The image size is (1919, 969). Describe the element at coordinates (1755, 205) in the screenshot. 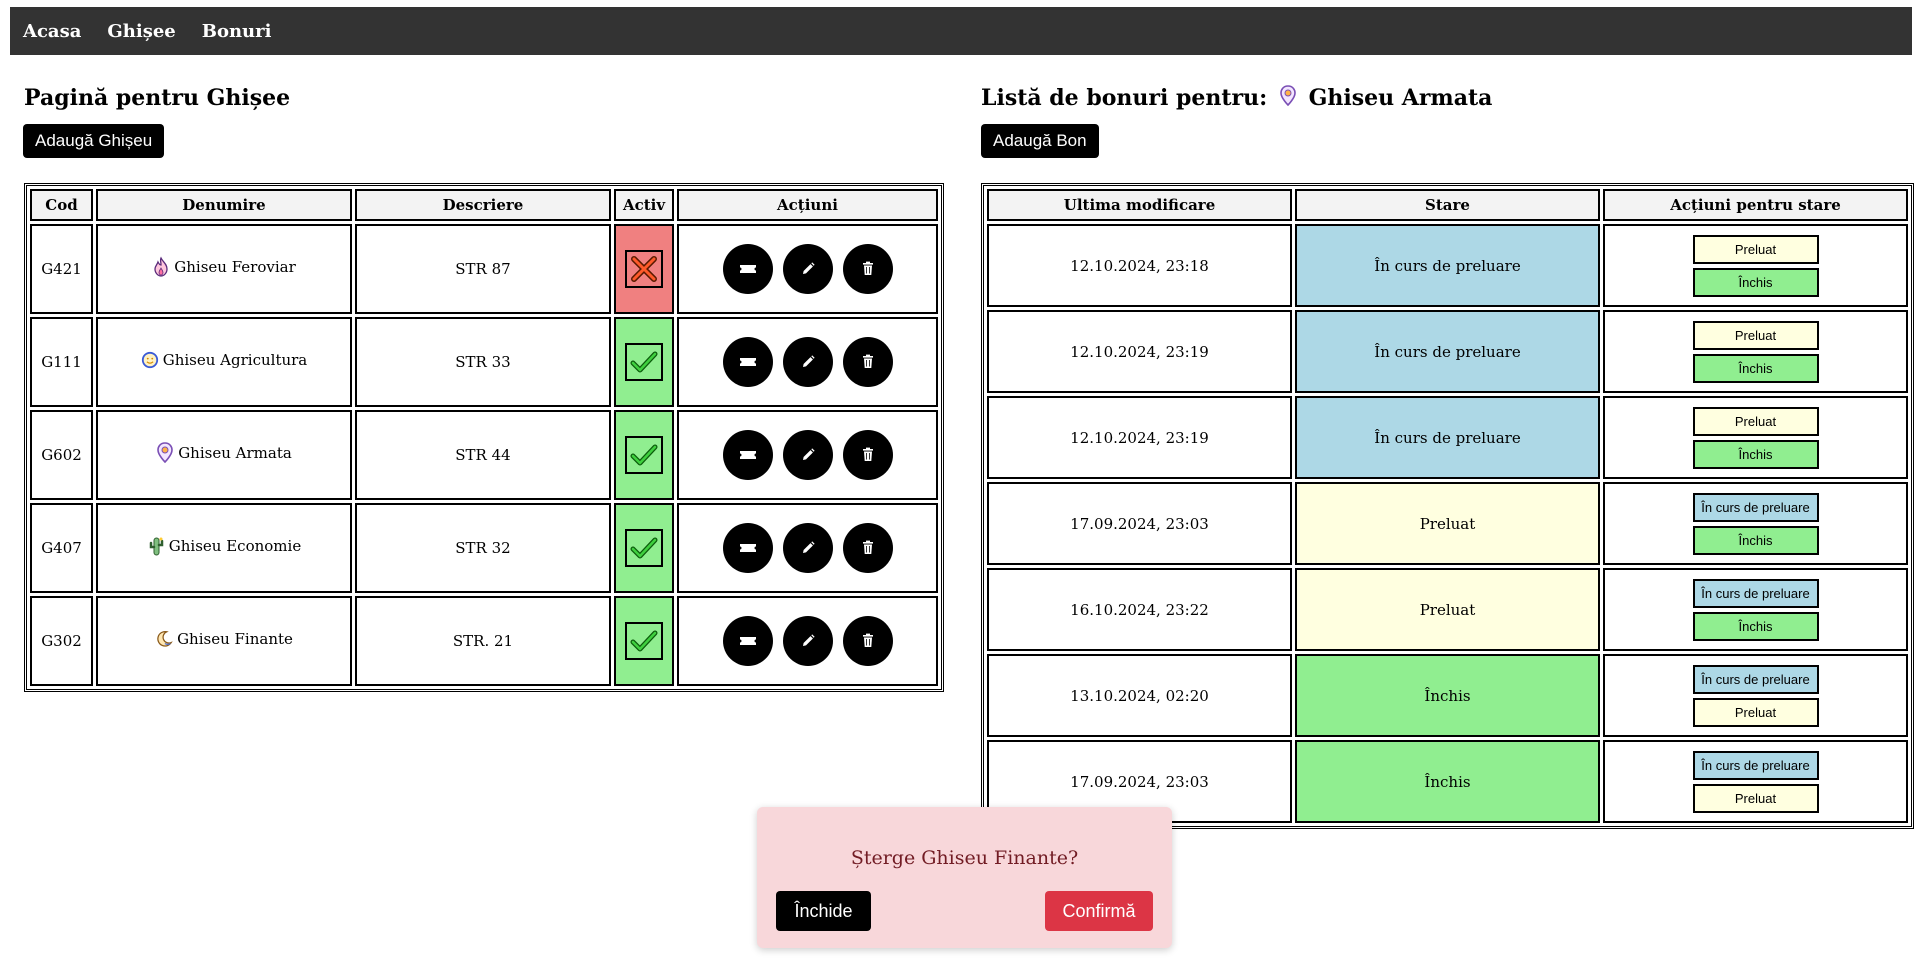

I see `header-actiuni-stare: Acțiuni pentru stare` at that location.